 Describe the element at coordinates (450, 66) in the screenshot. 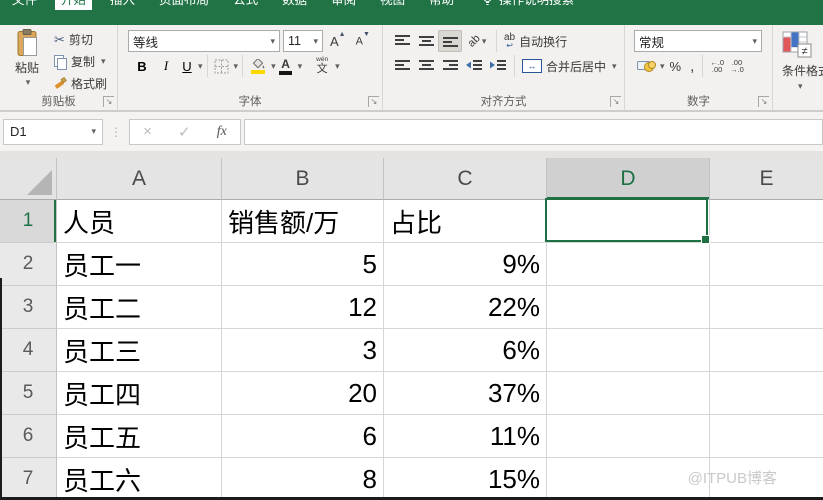

I see `align-right-button` at that location.